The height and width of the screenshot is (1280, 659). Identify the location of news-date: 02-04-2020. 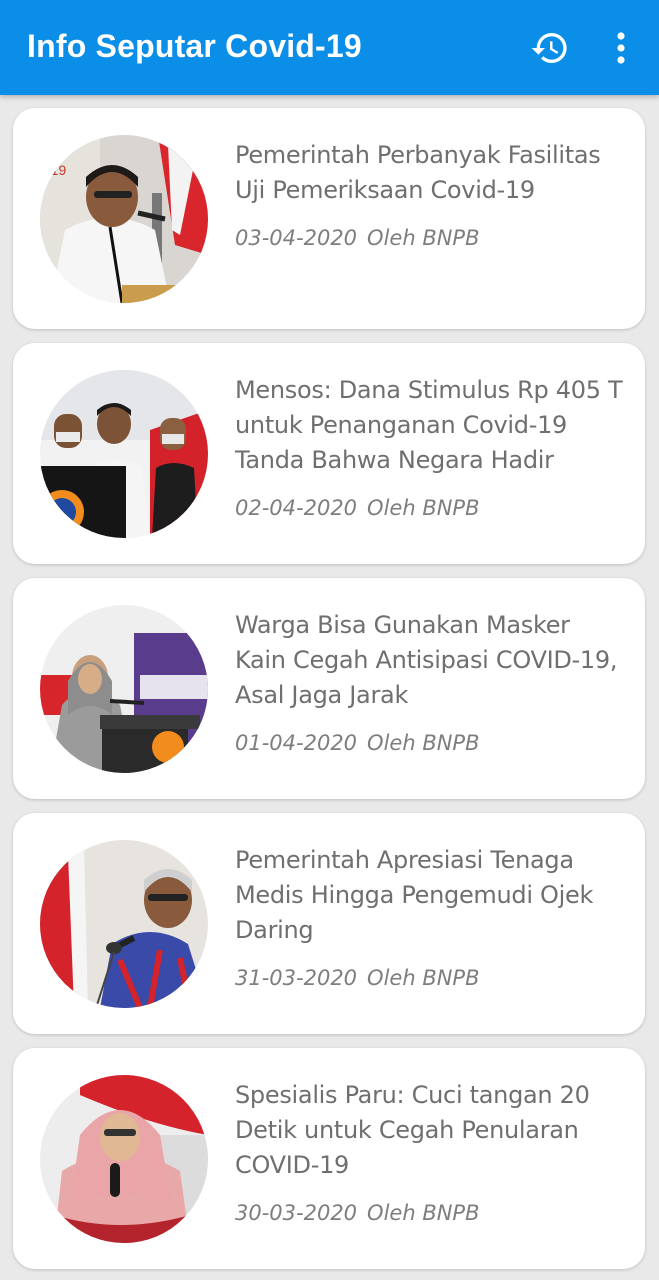
(296, 508).